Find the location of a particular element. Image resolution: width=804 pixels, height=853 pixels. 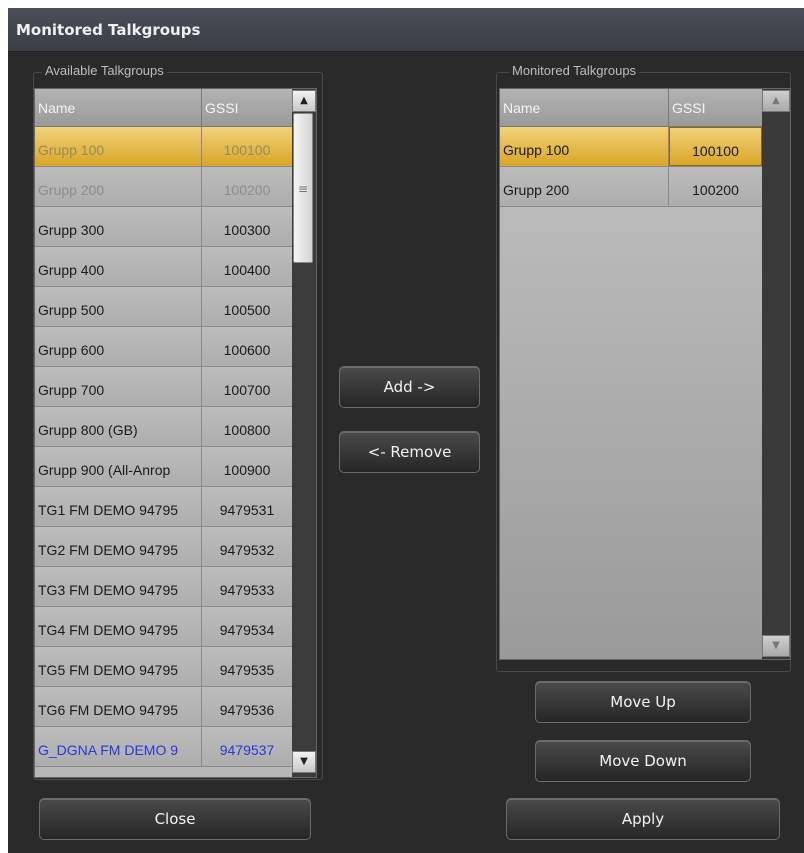

table-row: TG4 FM DEMO 94795 9479534 is located at coordinates (163, 627).